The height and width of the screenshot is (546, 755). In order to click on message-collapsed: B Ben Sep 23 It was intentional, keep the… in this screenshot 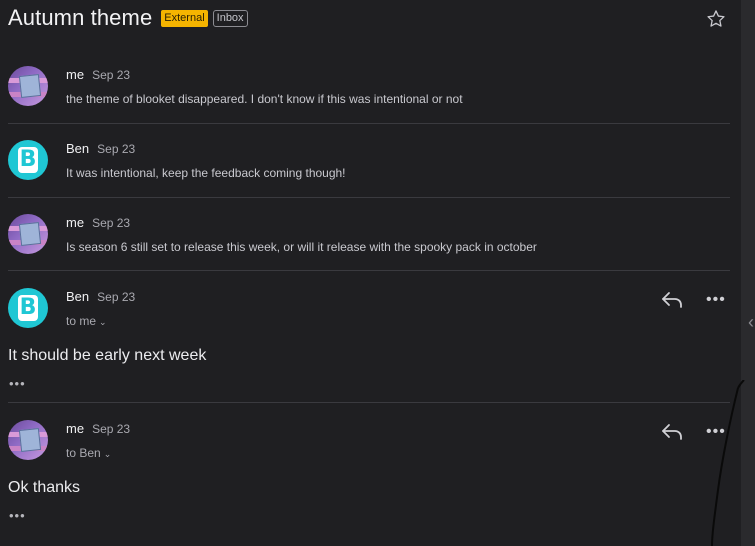, I will do `click(365, 164)`.